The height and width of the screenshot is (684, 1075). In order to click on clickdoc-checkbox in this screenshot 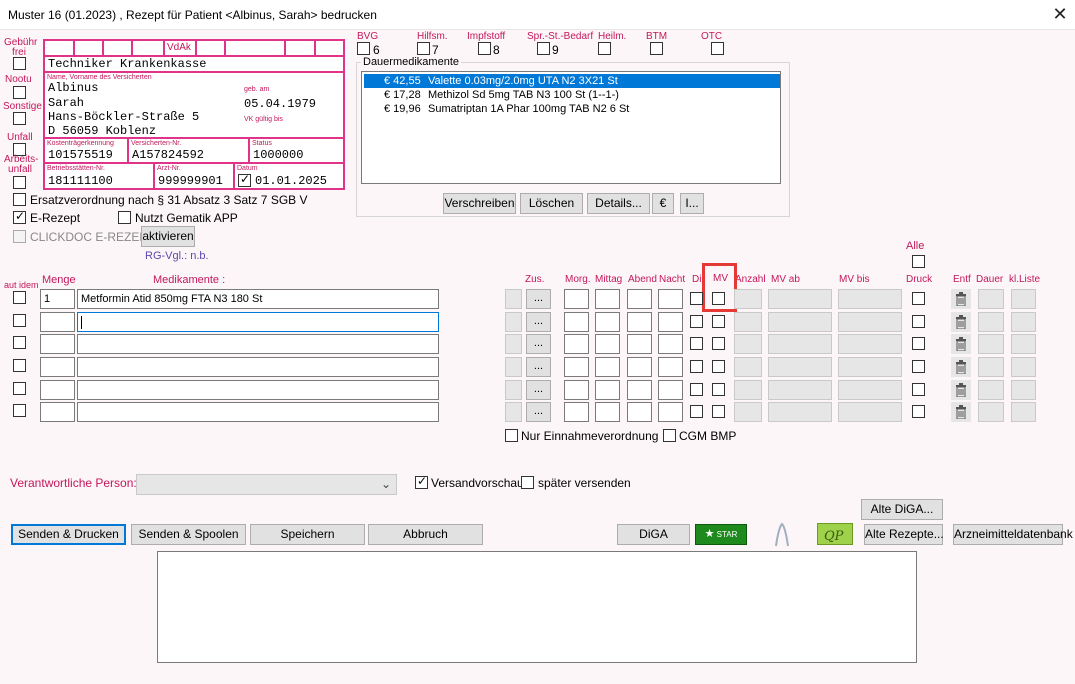, I will do `click(19, 236)`.